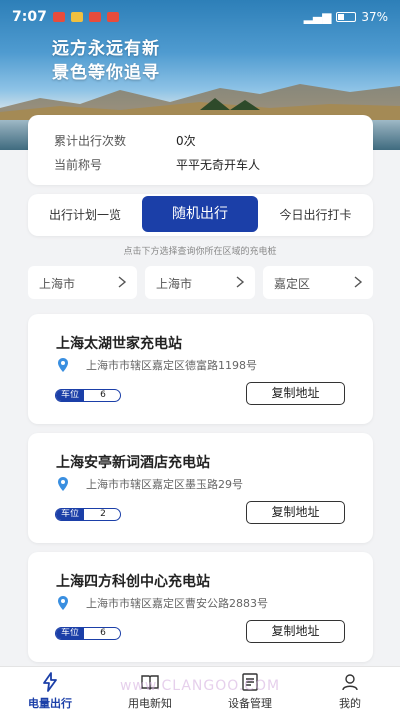 This screenshot has width=400, height=712. I want to click on lightning-icon, so click(50, 682).